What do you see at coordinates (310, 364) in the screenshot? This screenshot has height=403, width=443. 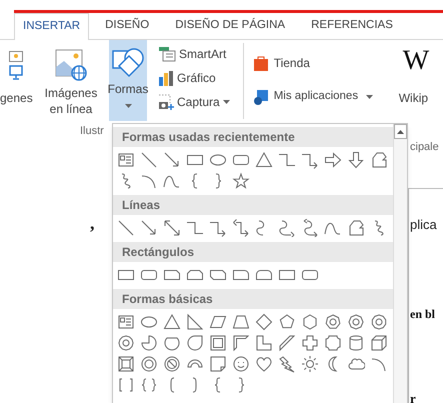 I see `sun-icon` at bounding box center [310, 364].